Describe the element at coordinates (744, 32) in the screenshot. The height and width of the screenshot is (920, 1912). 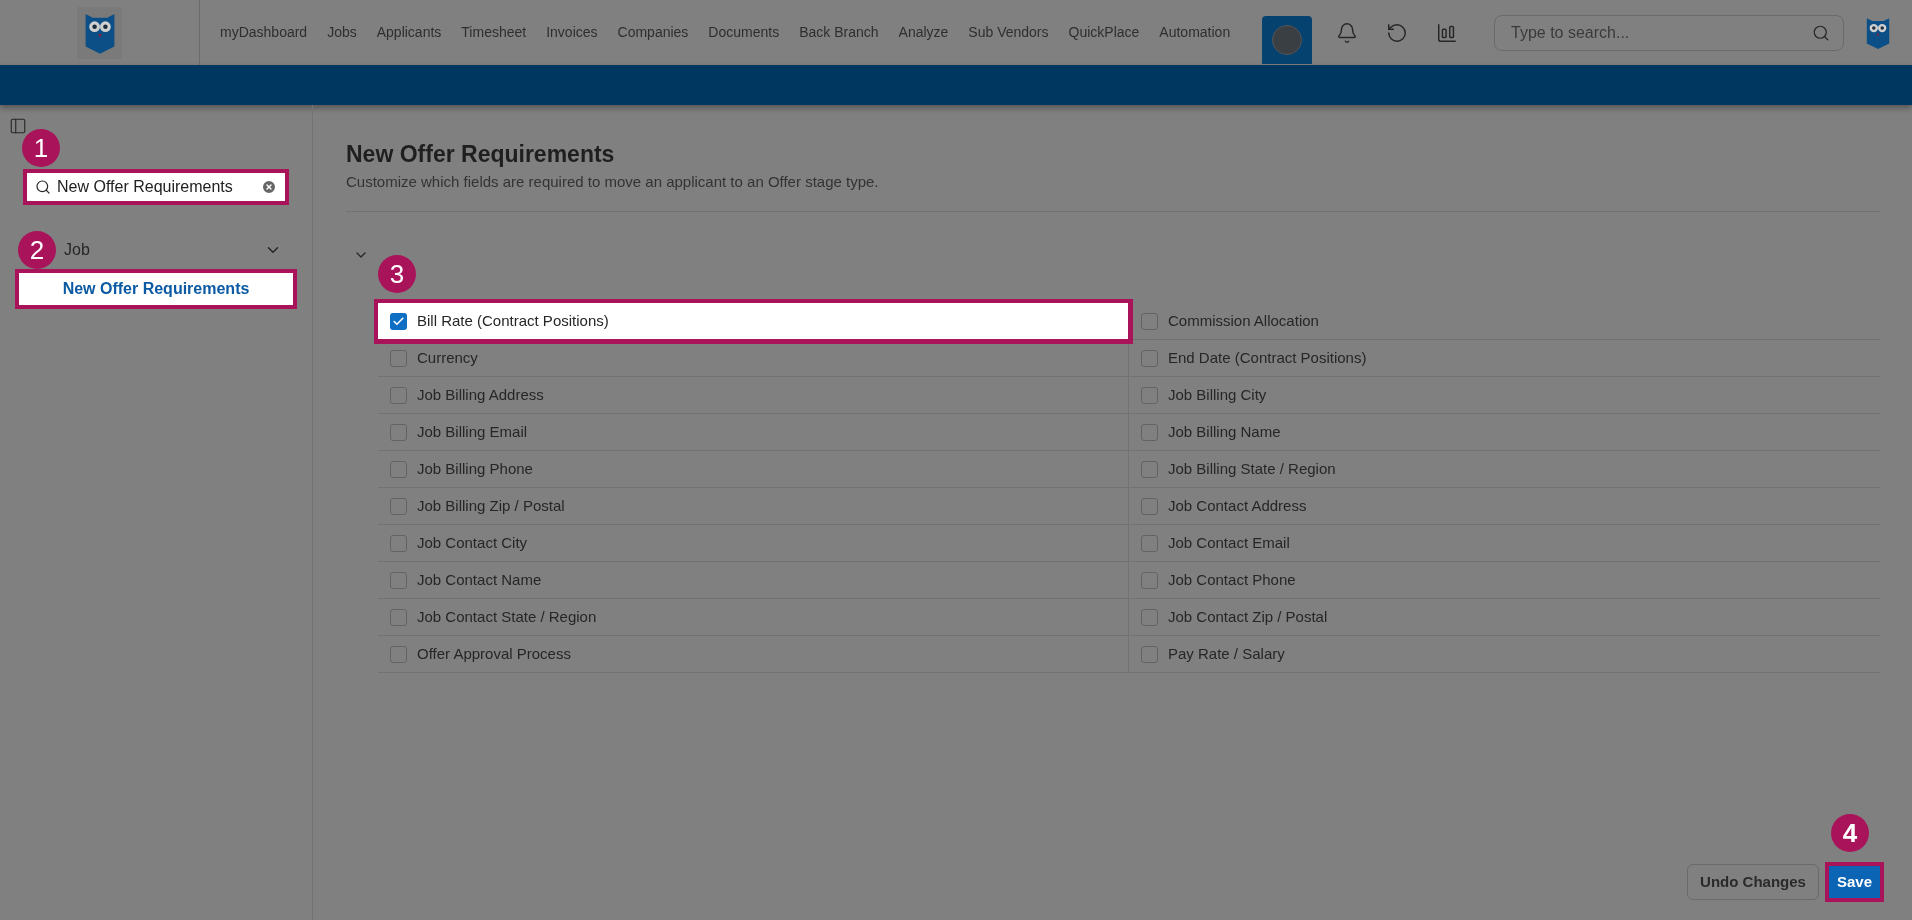
I see `nav-link: Documents` at that location.